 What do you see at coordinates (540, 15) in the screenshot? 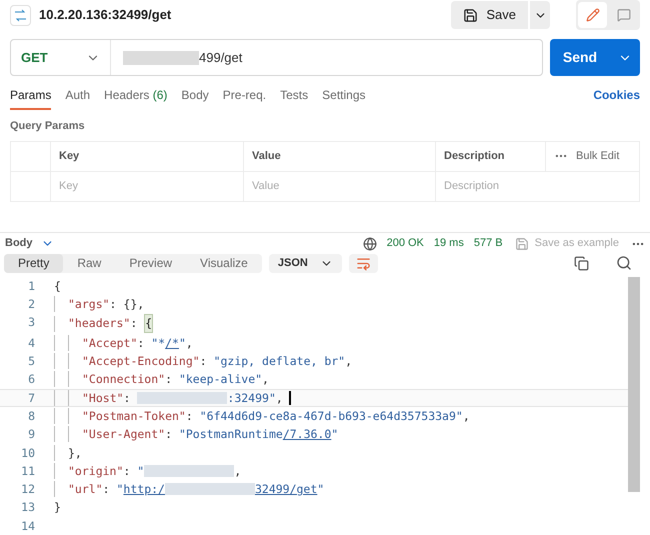
I see `save-dropdown-button` at bounding box center [540, 15].